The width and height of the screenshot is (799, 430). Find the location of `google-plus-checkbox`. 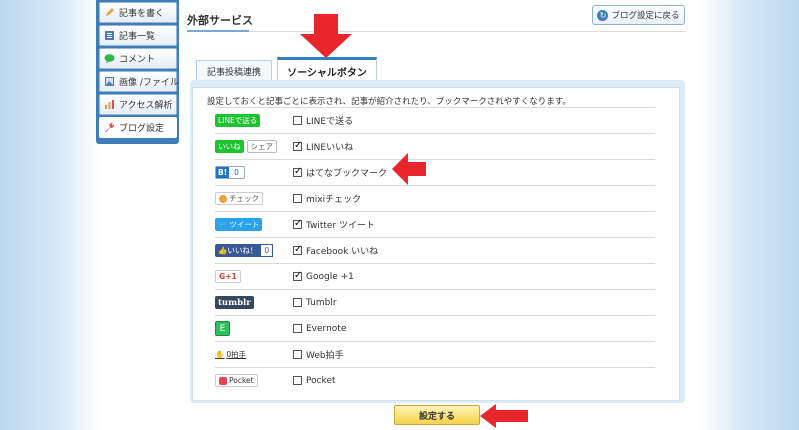

google-plus-checkbox is located at coordinates (297, 275).